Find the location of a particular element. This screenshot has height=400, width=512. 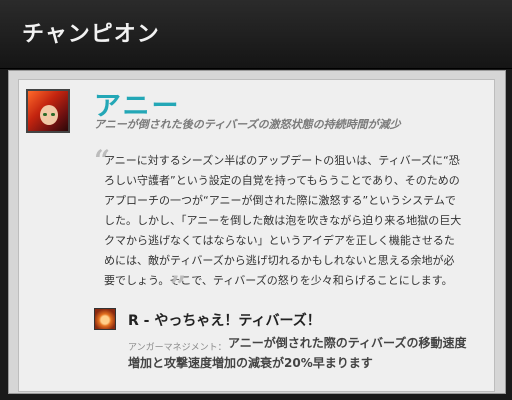

ability-title: R - やっちゃえ！ティバーズ！ is located at coordinates (224, 321).